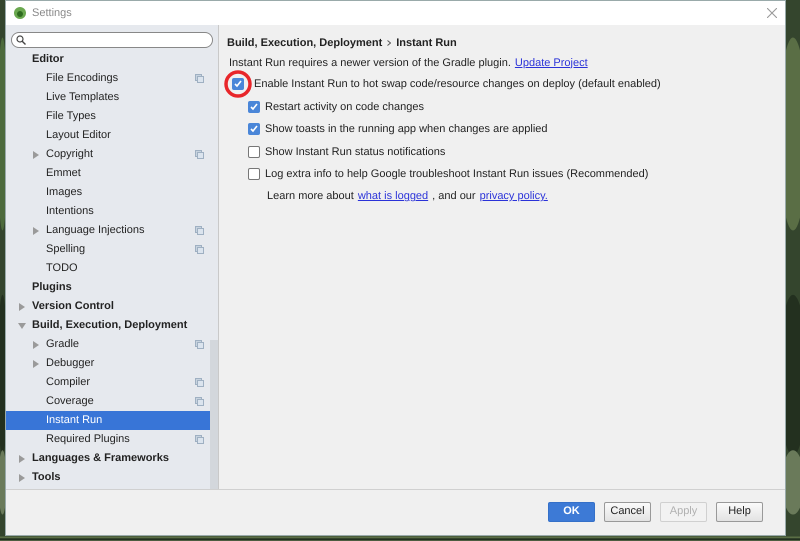 The width and height of the screenshot is (800, 541). I want to click on breadcrumb-item: Build, Execution, Deployment, so click(304, 43).